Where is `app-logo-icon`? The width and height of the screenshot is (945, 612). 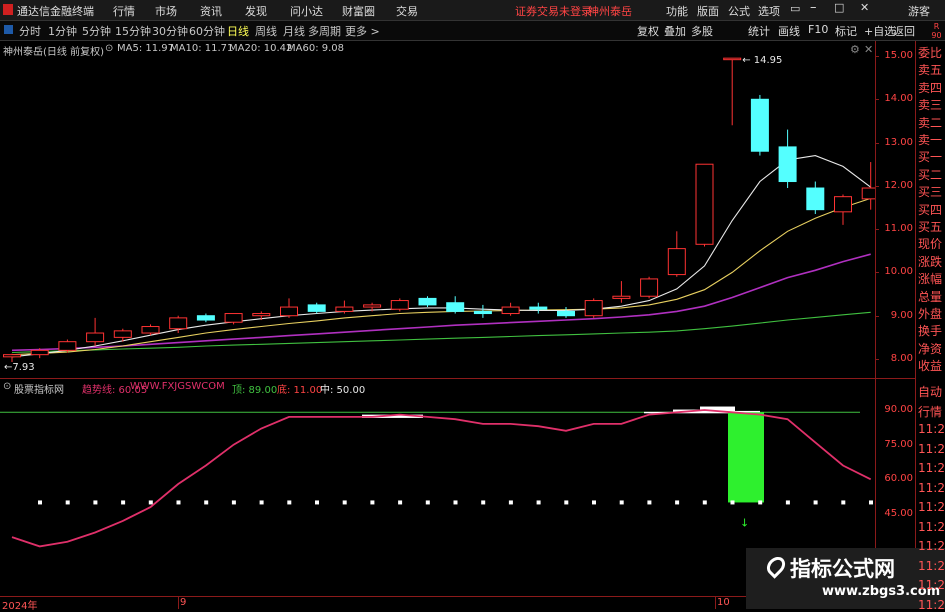
app-logo-icon is located at coordinates (8, 9).